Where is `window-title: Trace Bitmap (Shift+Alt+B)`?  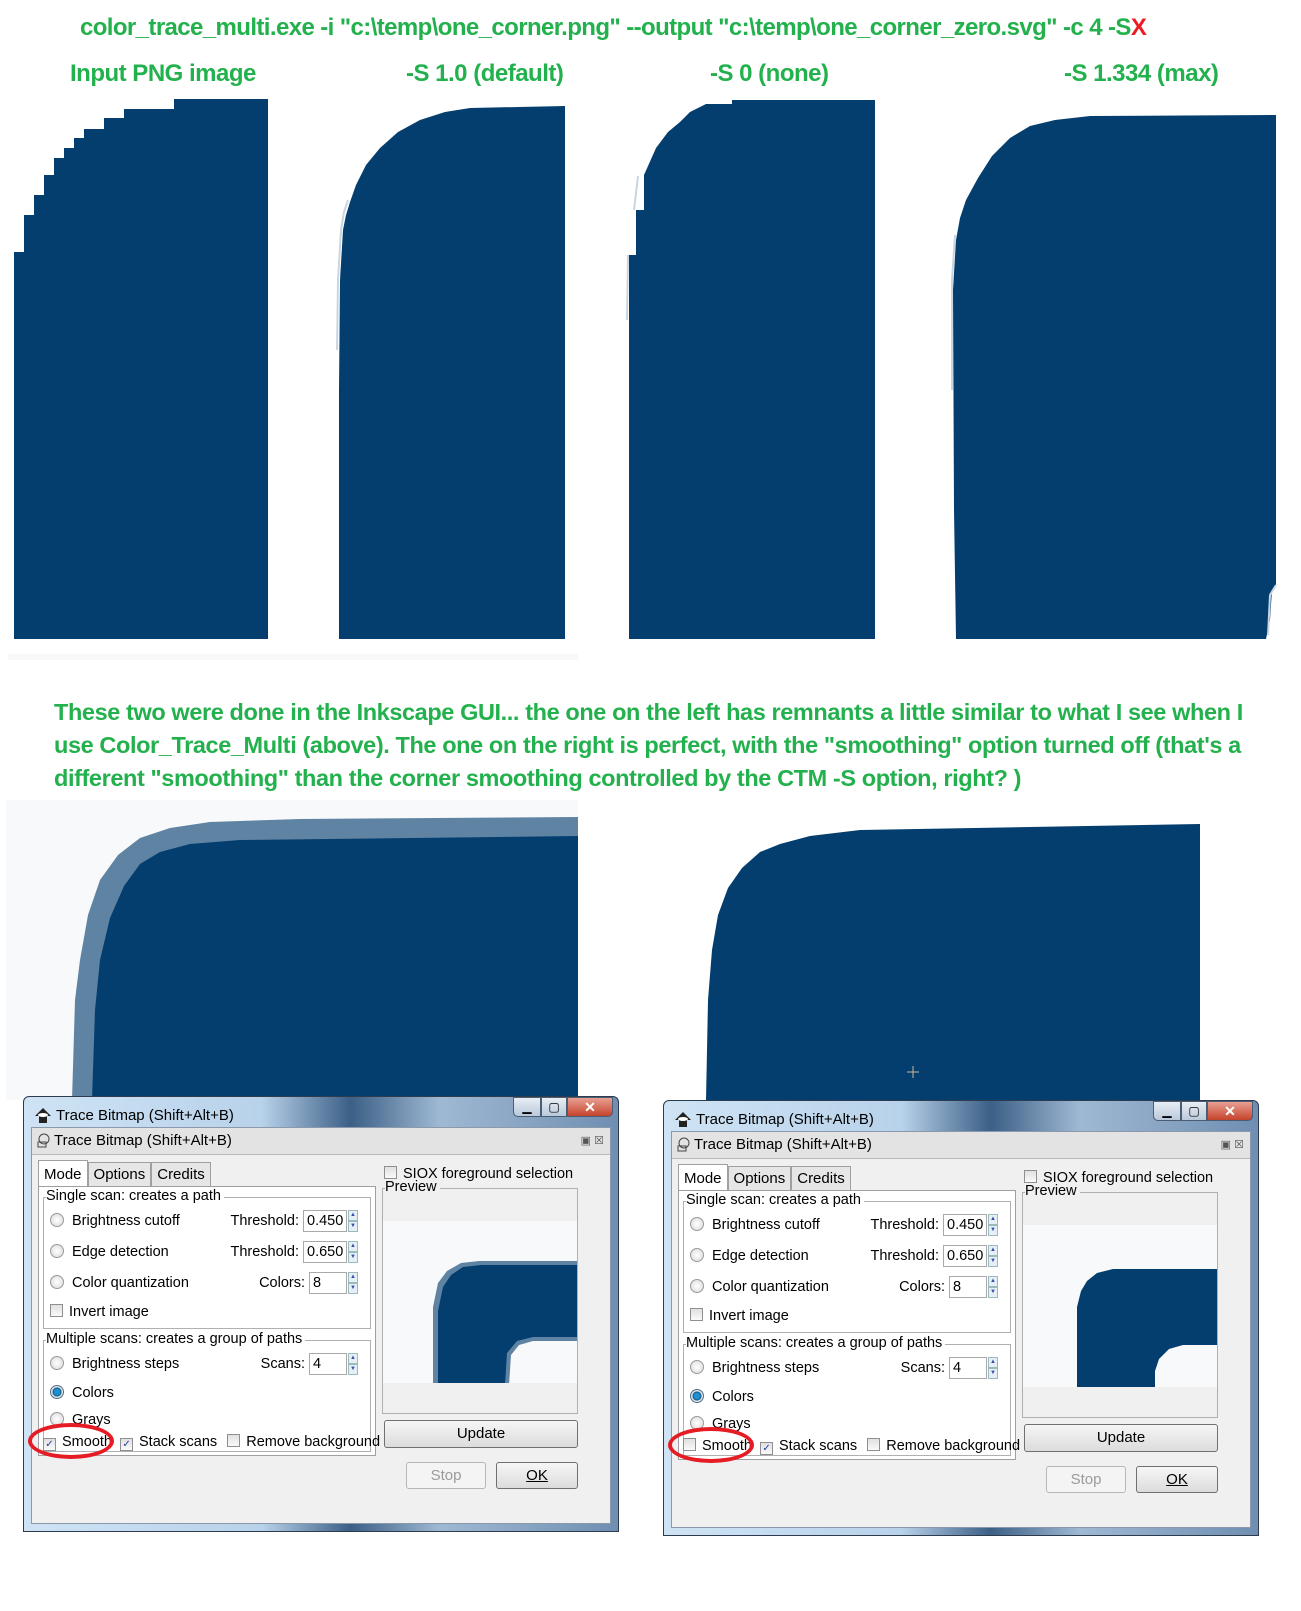 window-title: Trace Bitmap (Shift+Alt+B) is located at coordinates (145, 1115).